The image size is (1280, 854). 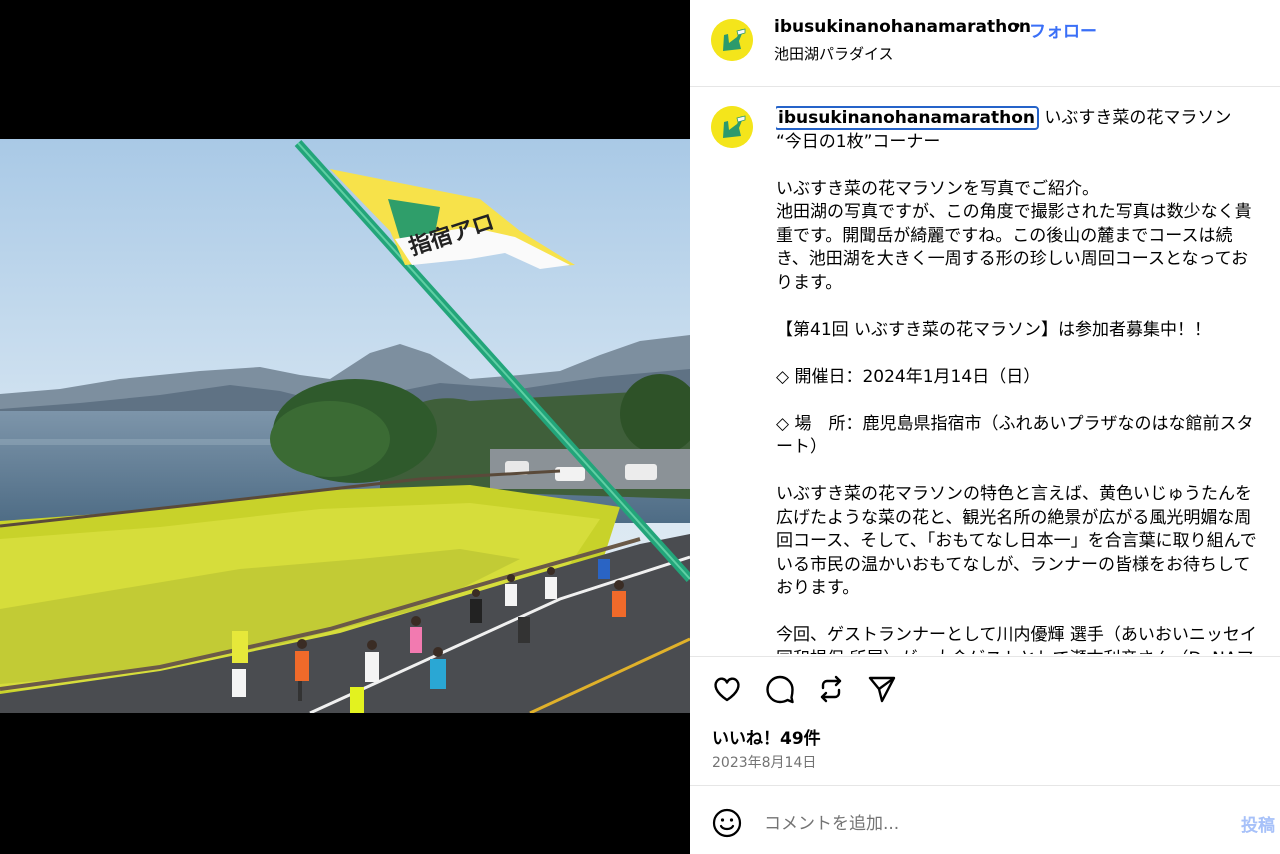 I want to click on profile-avatar, so click(x=732, y=40).